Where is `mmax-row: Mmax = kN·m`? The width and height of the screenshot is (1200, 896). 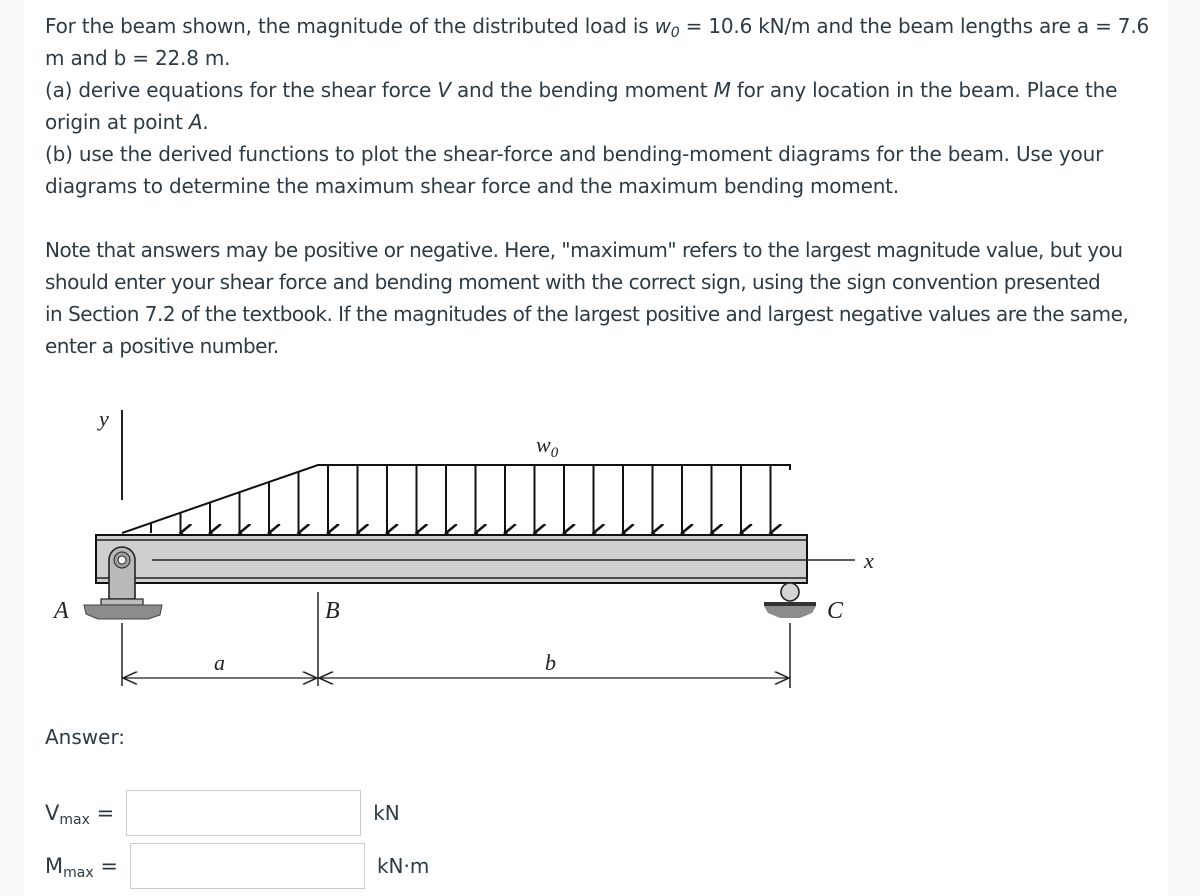 mmax-row: Mmax = kN·m is located at coordinates (237, 866).